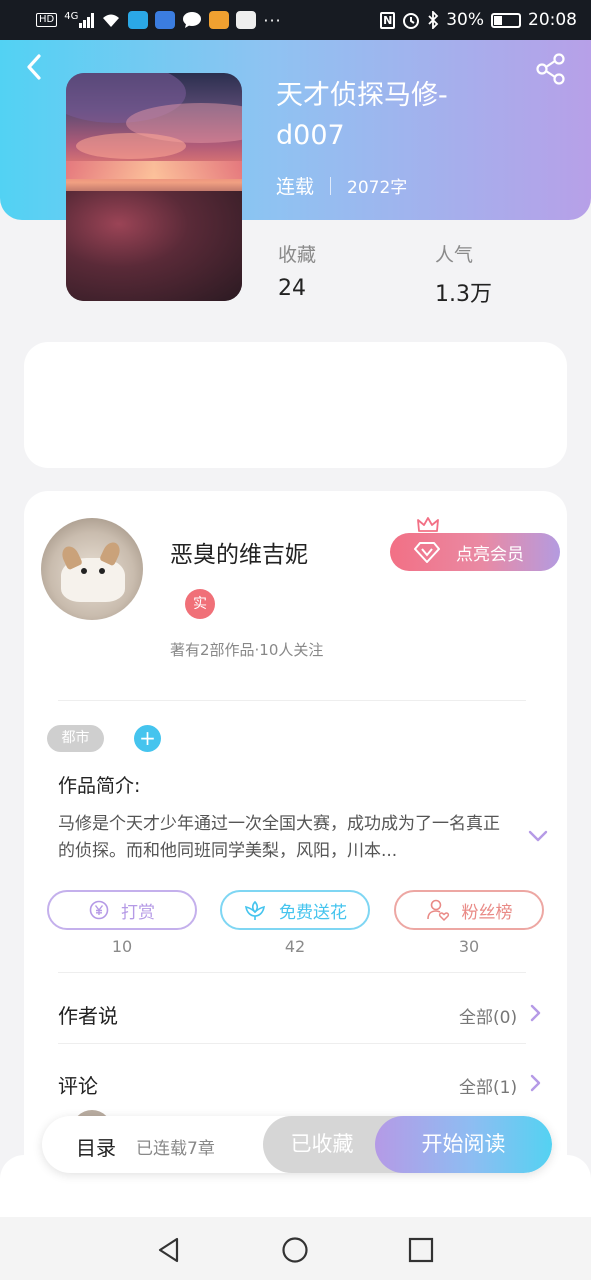 The height and width of the screenshot is (1280, 591). I want to click on popularity-label: 人气, so click(454, 255).